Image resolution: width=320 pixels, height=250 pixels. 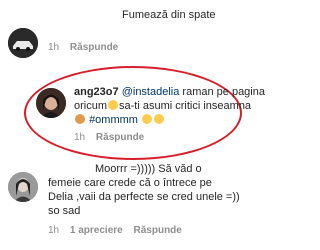 I want to click on comment-line-3: #ommmm, so click(x=119, y=120).